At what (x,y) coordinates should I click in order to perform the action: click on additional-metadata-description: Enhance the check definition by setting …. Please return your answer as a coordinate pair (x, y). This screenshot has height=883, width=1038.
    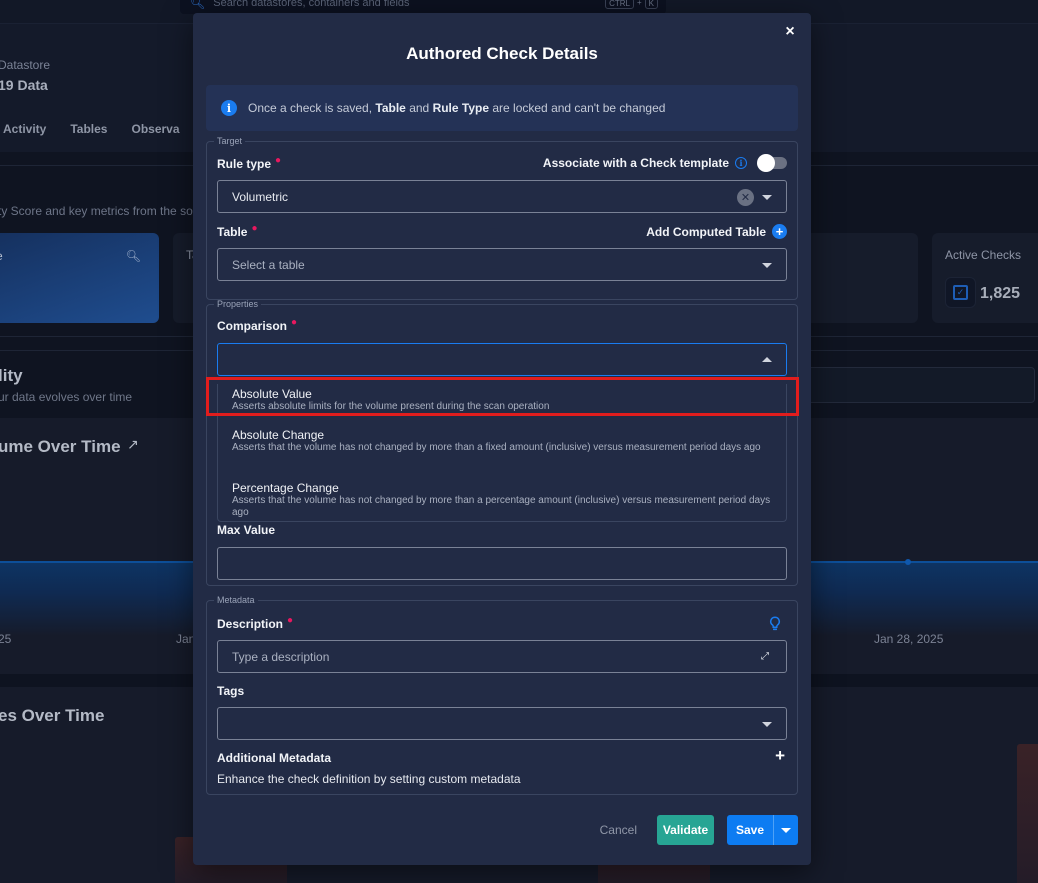
    Looking at the image, I should click on (369, 779).